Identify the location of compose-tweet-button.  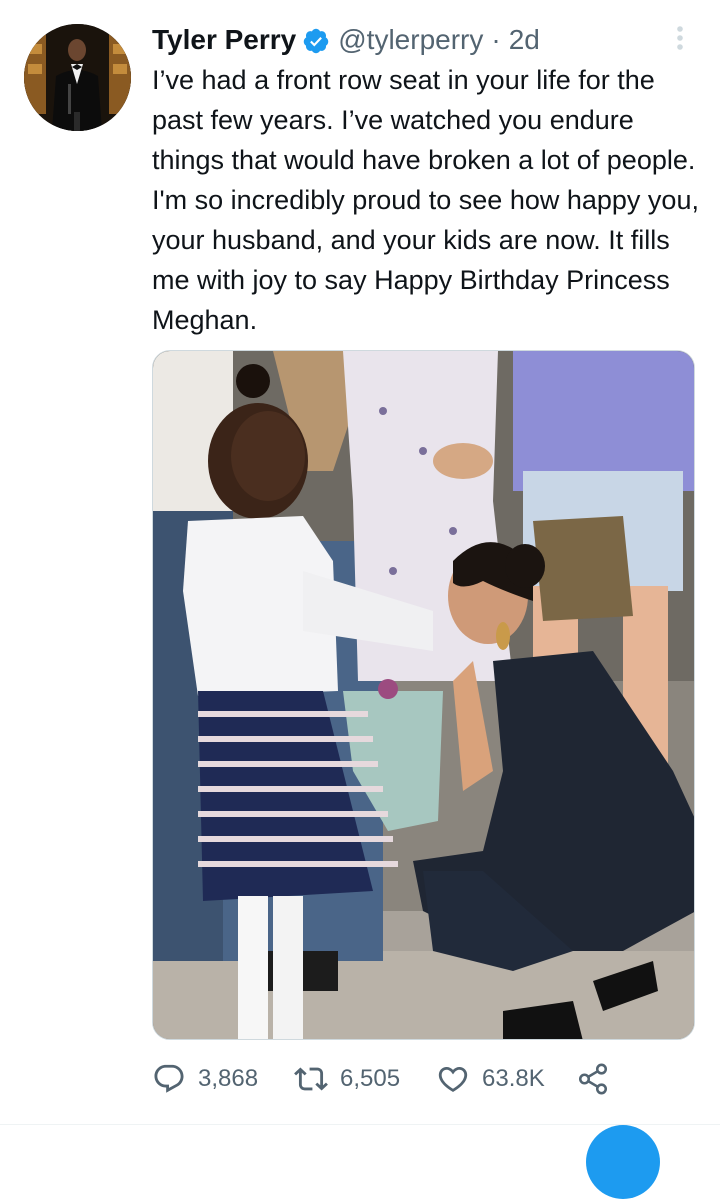
(623, 1162).